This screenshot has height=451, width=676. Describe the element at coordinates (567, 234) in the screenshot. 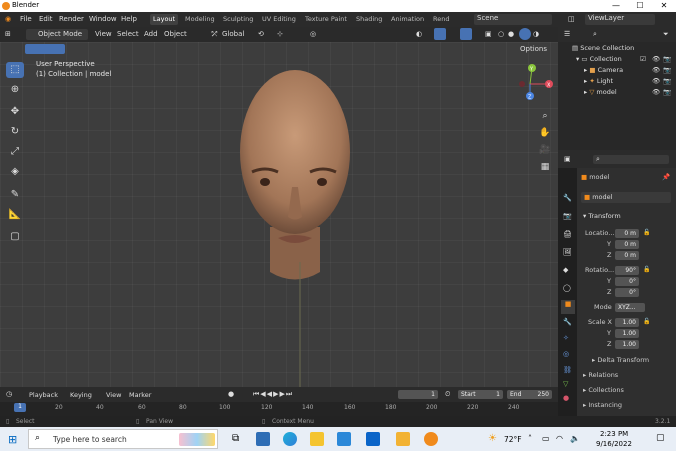

I see `output-tab-icon: 🖨` at that location.